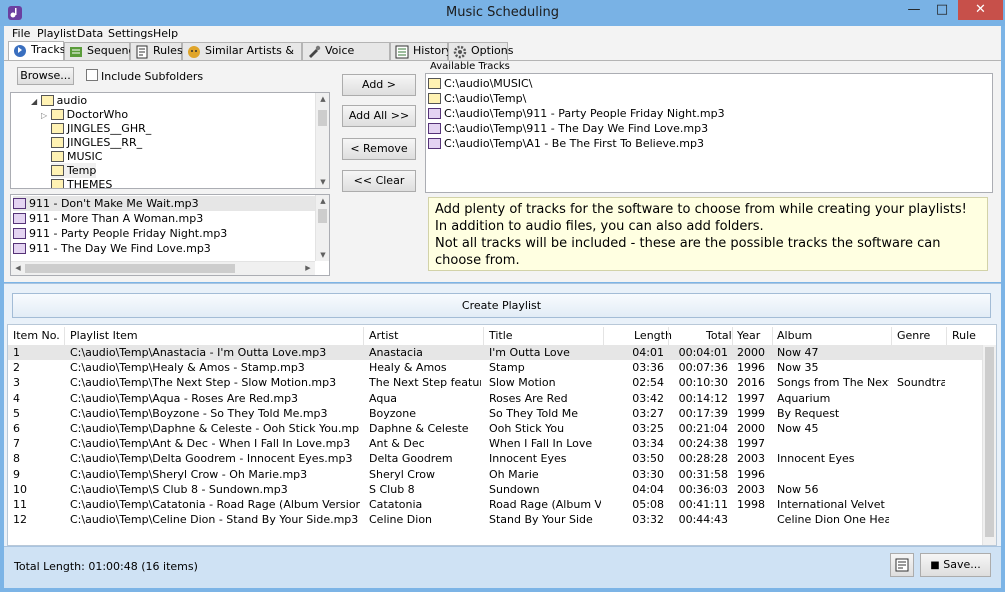 This screenshot has width=1005, height=592. Describe the element at coordinates (16, 383) in the screenshot. I see `table-cell: 3` at that location.